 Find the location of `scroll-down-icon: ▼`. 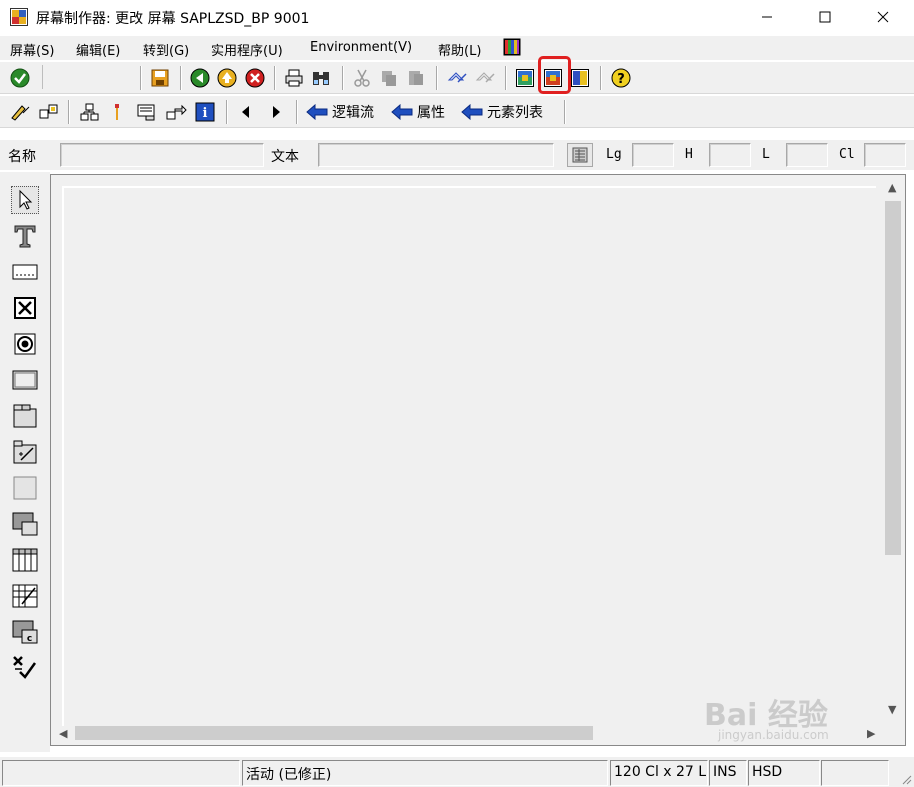

scroll-down-icon: ▼ is located at coordinates (892, 709).